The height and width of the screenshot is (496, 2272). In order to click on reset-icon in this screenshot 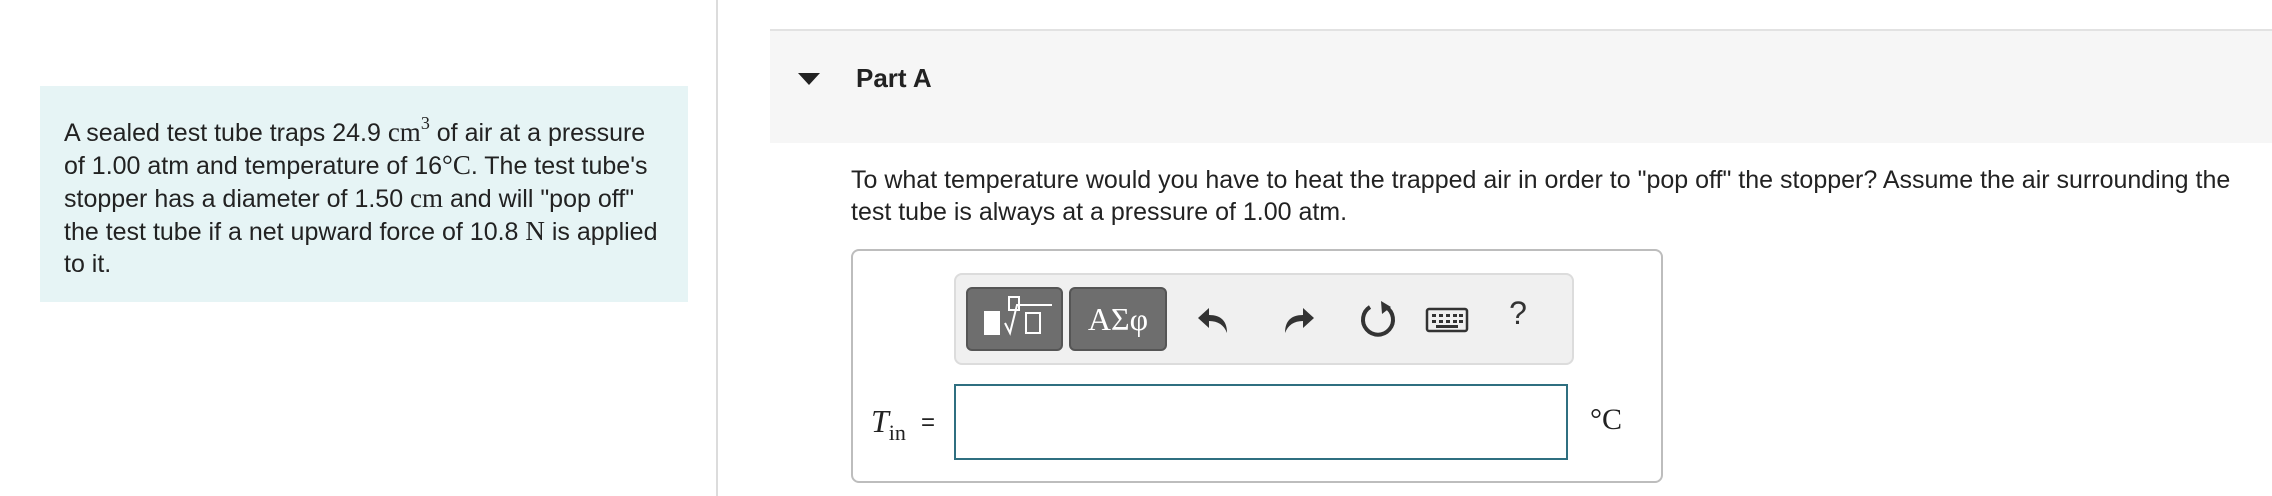, I will do `click(1377, 319)`.